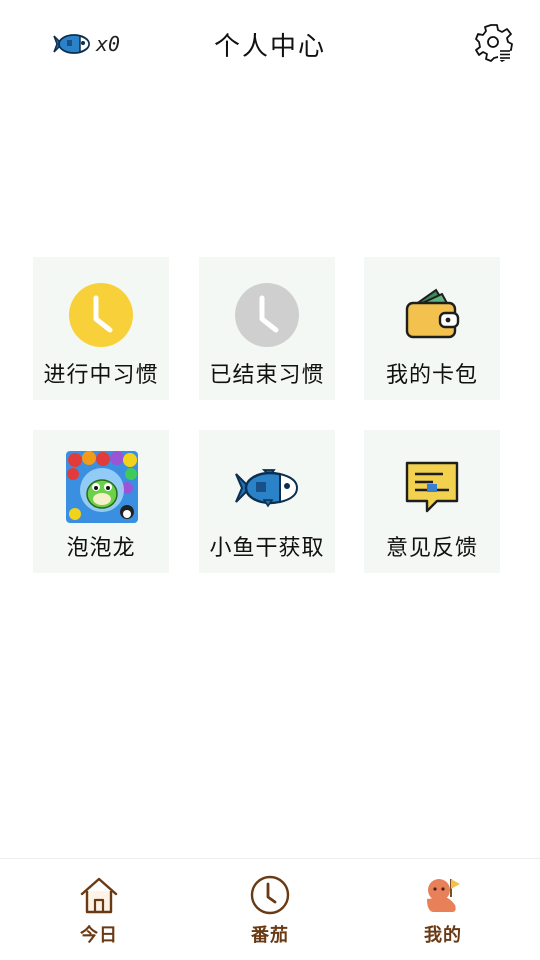 This screenshot has height=960, width=540. I want to click on header: x0 个人中心, so click(270, 44).